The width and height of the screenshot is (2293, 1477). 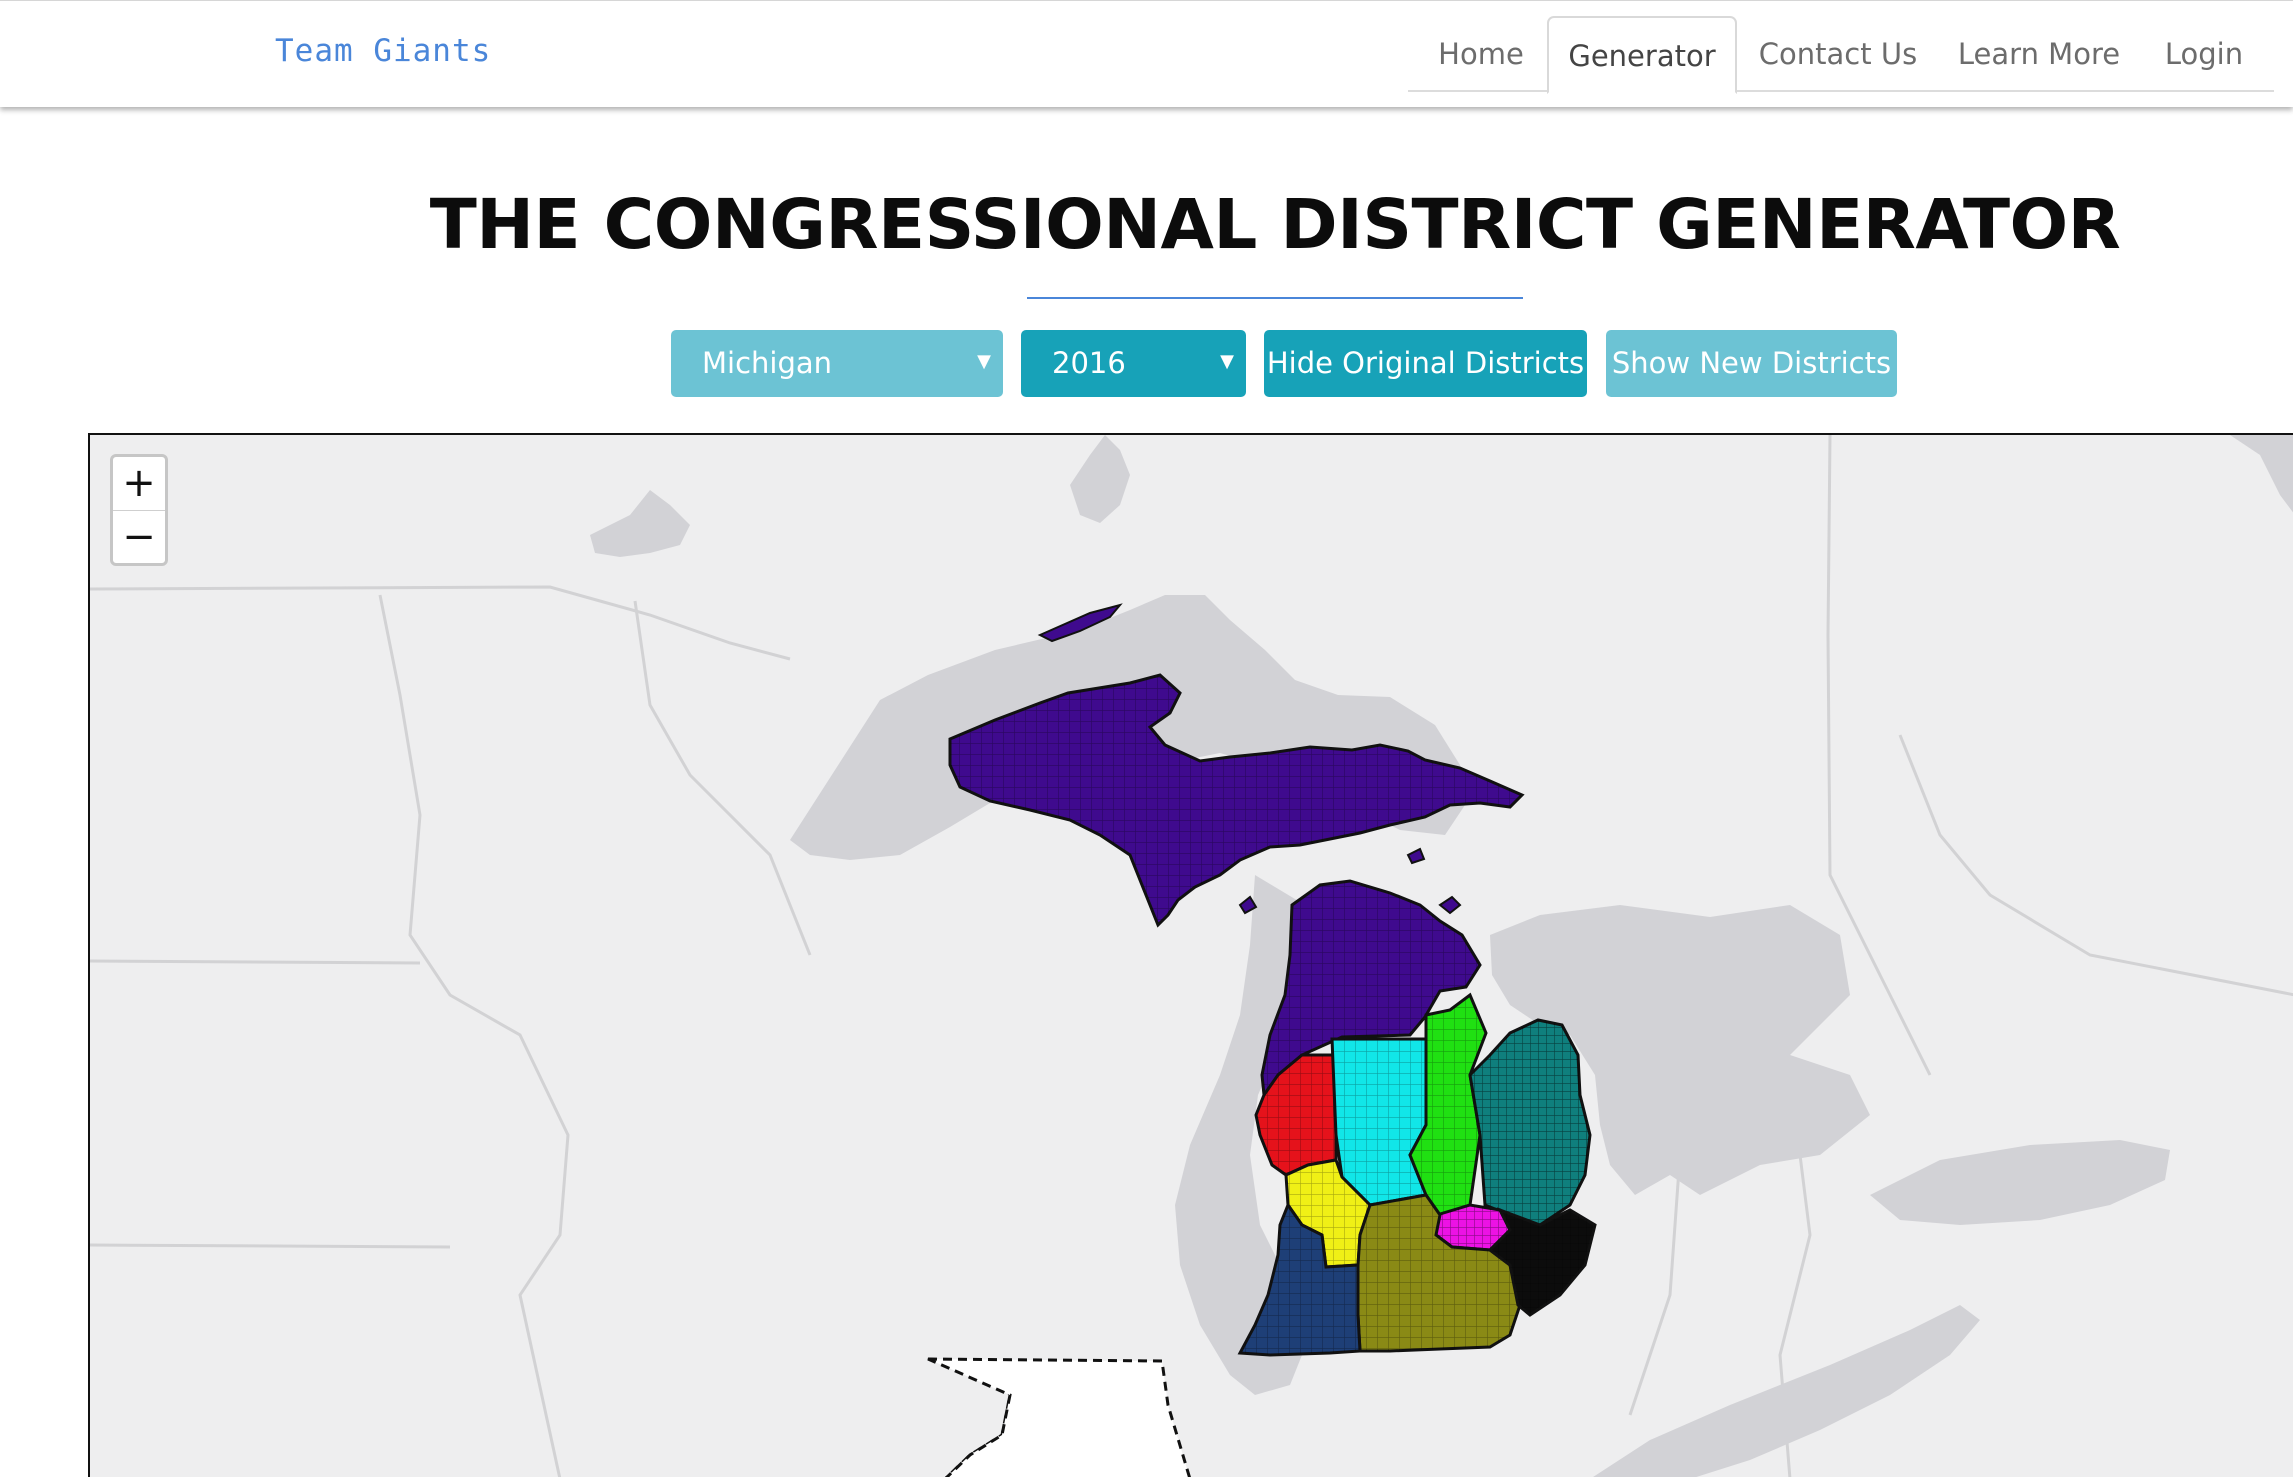 I want to click on indiana-block, so click(x=1059, y=1417).